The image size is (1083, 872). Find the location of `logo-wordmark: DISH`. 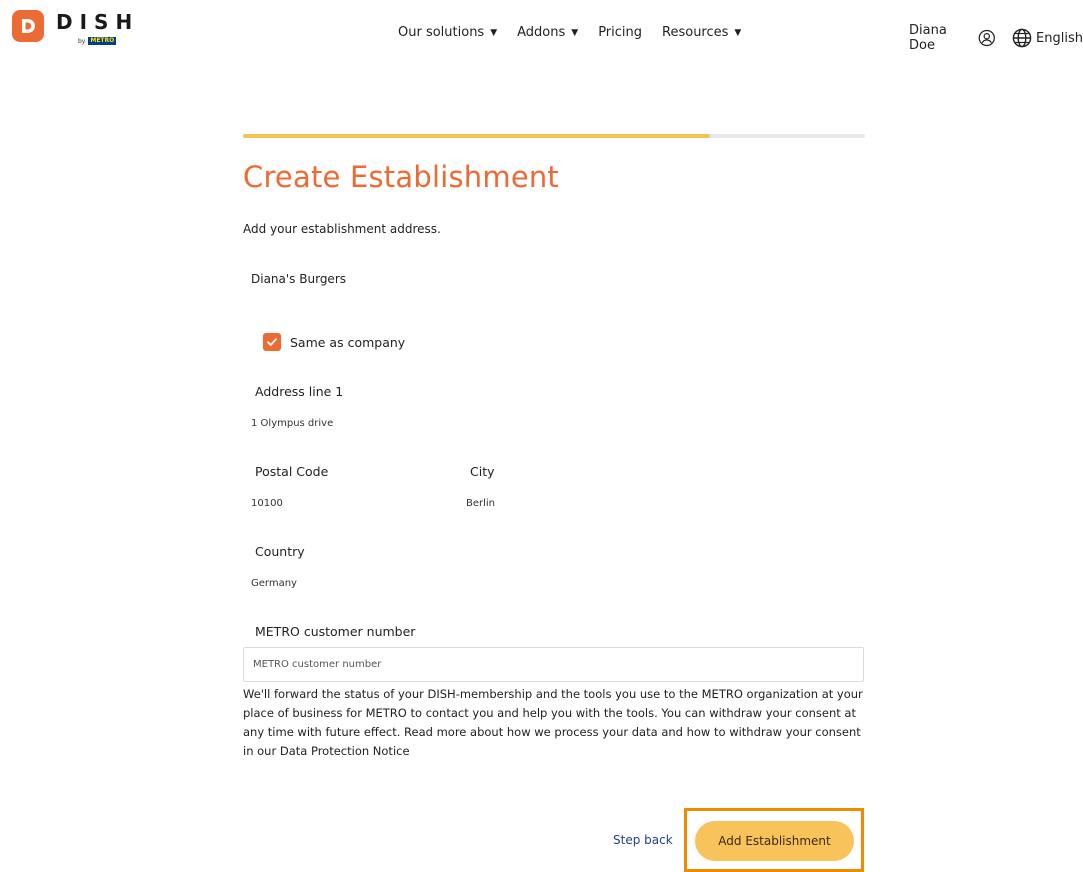

logo-wordmark: DISH is located at coordinates (98, 22).